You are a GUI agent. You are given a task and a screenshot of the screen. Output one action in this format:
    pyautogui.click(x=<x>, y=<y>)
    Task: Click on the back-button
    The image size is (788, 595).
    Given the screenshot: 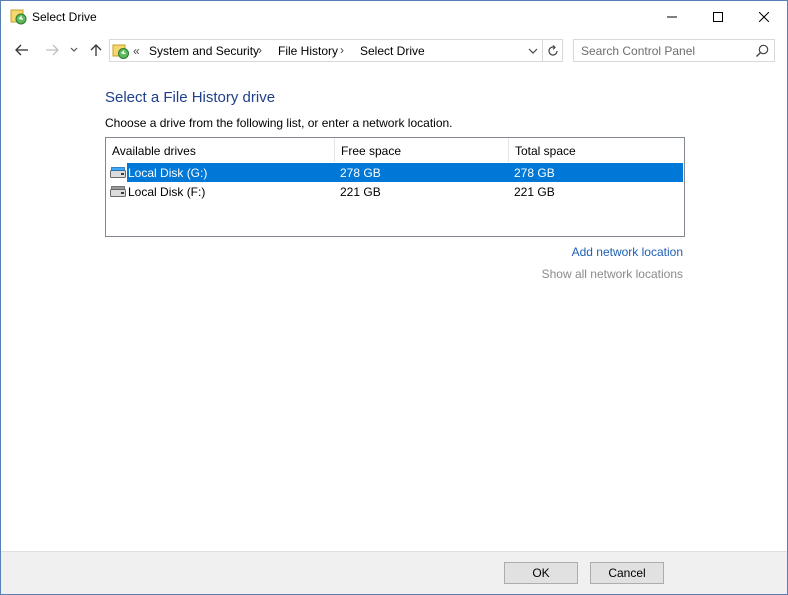 What is the action you would take?
    pyautogui.click(x=22, y=50)
    